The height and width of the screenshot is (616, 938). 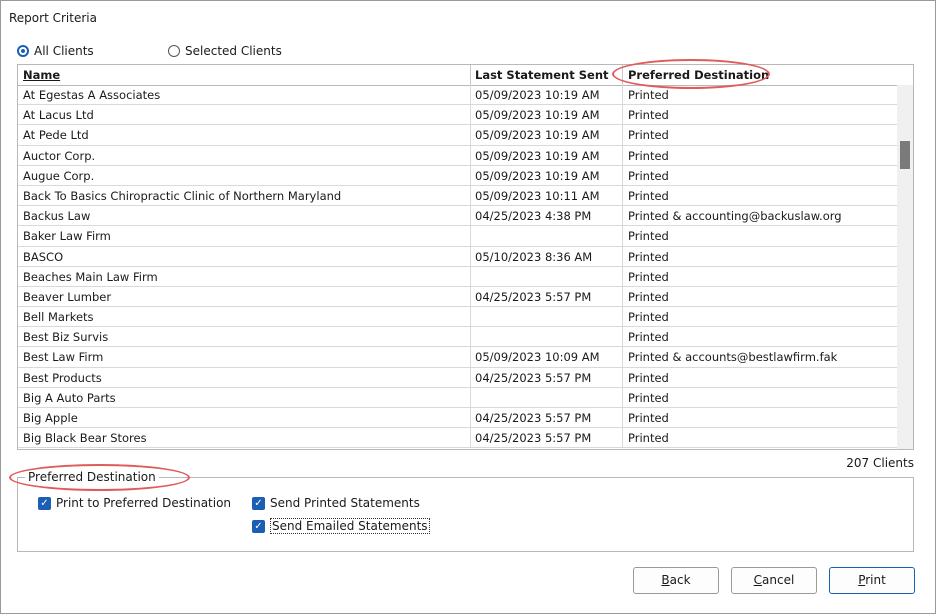 What do you see at coordinates (465, 514) in the screenshot?
I see `preferred-destination-group` at bounding box center [465, 514].